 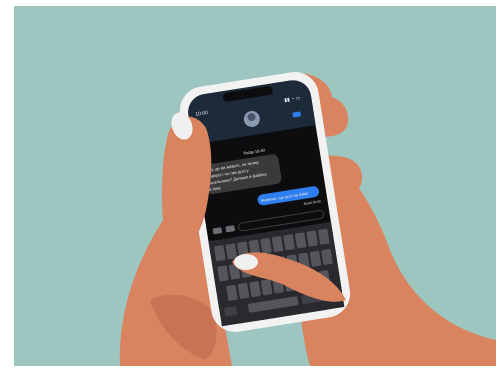 What do you see at coordinates (231, 311) in the screenshot?
I see `emoji-key` at bounding box center [231, 311].